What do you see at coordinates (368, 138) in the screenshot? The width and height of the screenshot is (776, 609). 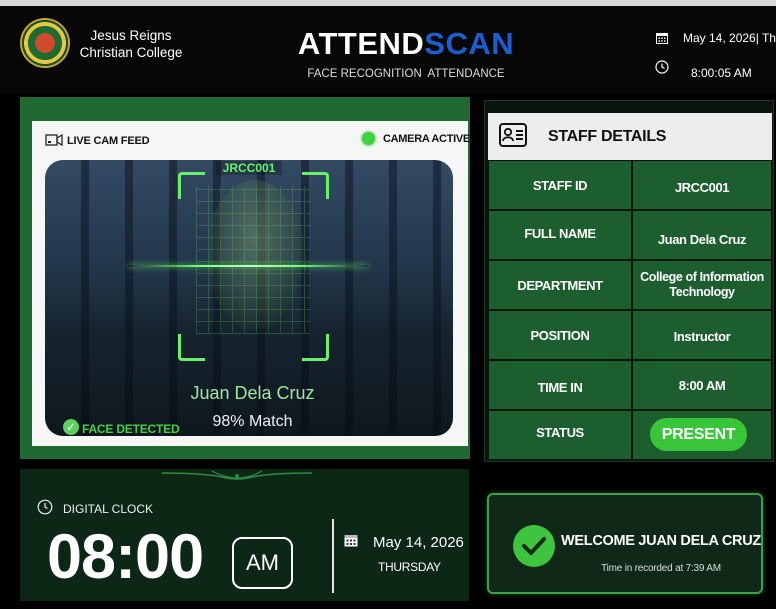 I see `camera-status-dot` at bounding box center [368, 138].